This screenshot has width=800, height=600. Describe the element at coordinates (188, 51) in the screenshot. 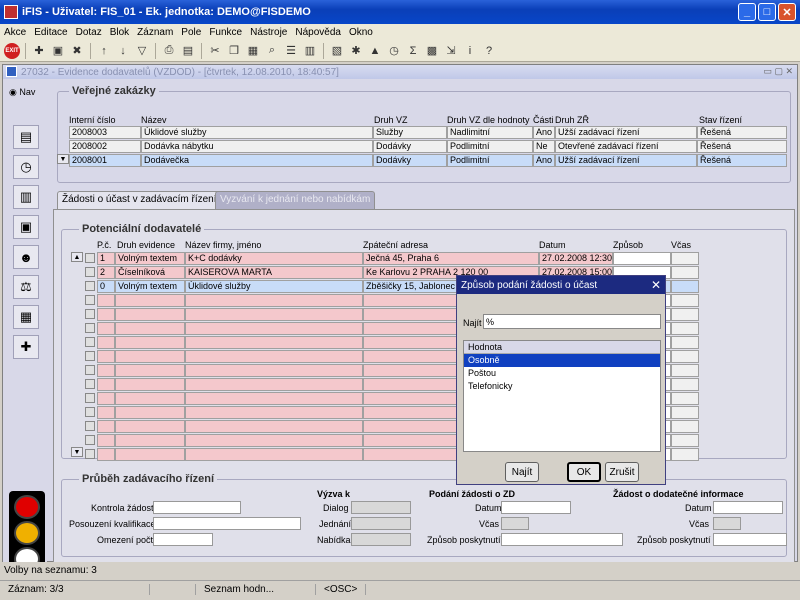

I see `print-preview-icon: ▤` at that location.